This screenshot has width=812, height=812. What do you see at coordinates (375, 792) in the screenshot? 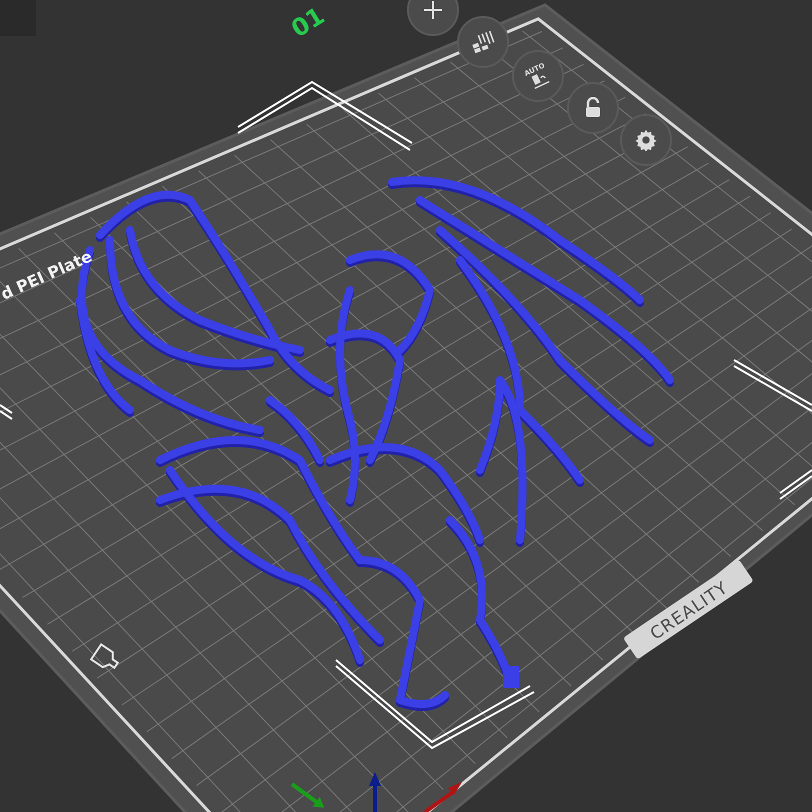
I see `z-axis-arrow` at bounding box center [375, 792].